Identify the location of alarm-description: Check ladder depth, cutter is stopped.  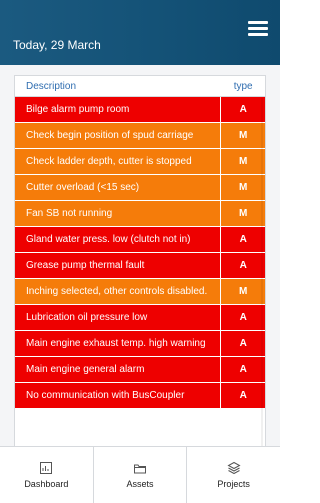
(118, 161).